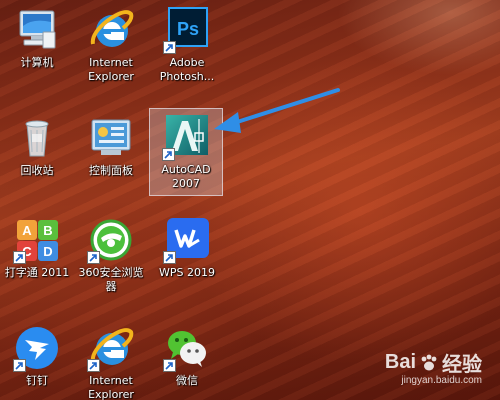 This screenshot has height=400, width=500. I want to click on desktop-icon-control-panel: 控制面板, so click(111, 153).